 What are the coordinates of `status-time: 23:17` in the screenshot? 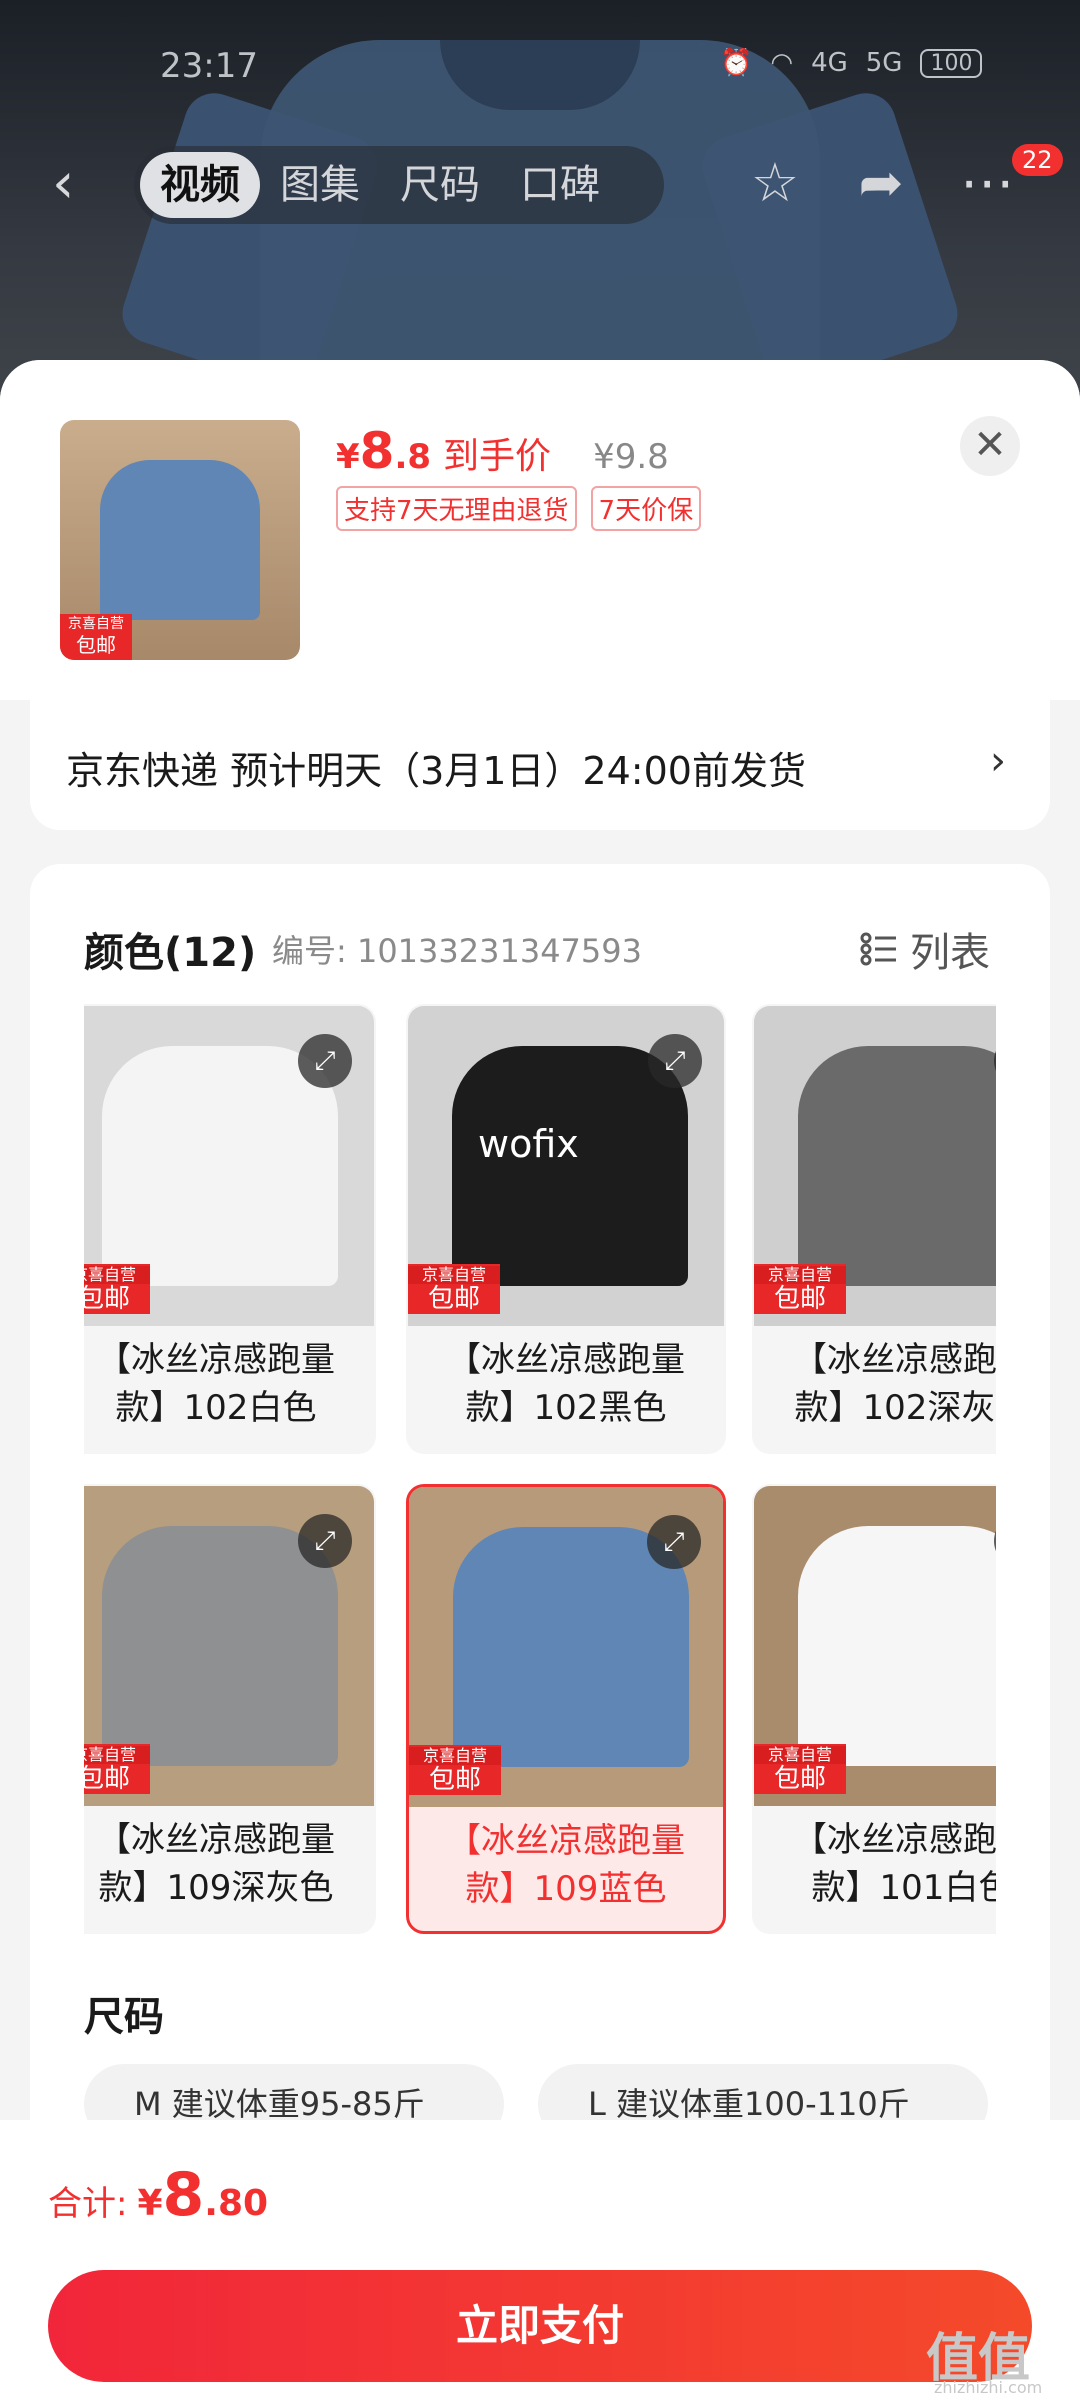 It's located at (209, 66).